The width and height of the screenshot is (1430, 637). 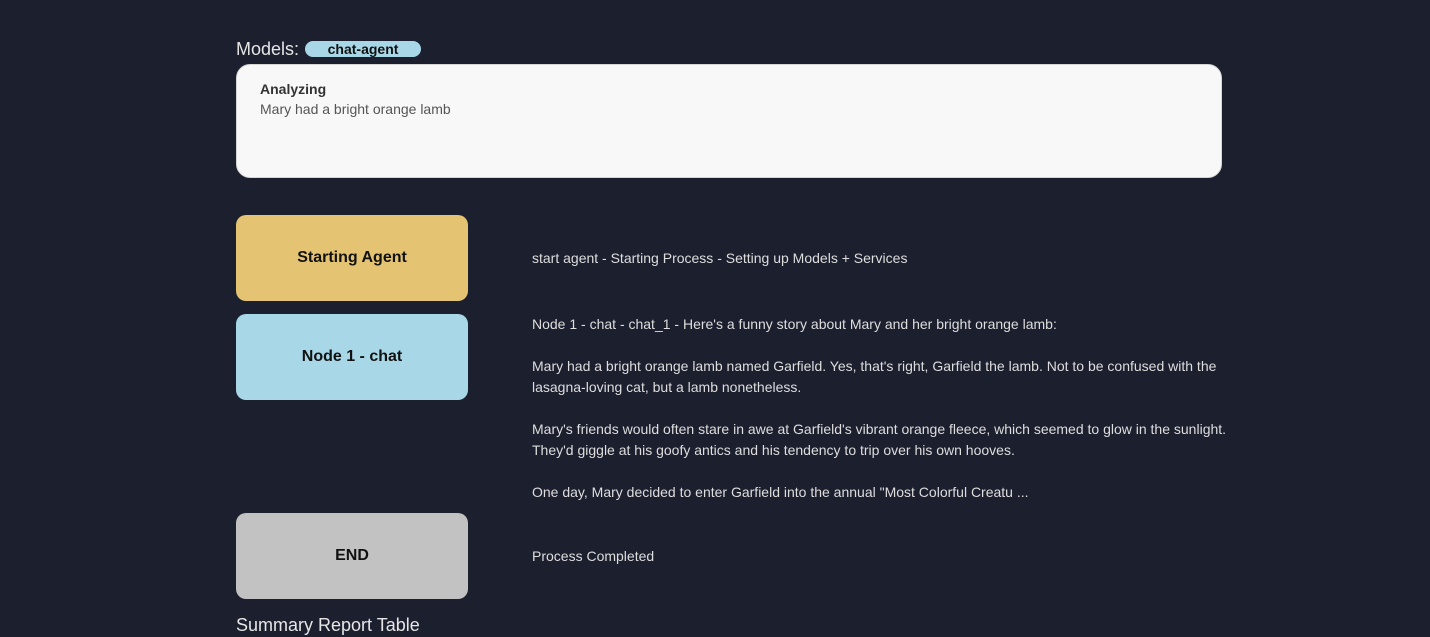 I want to click on message-end: Process Completed, so click(x=593, y=556).